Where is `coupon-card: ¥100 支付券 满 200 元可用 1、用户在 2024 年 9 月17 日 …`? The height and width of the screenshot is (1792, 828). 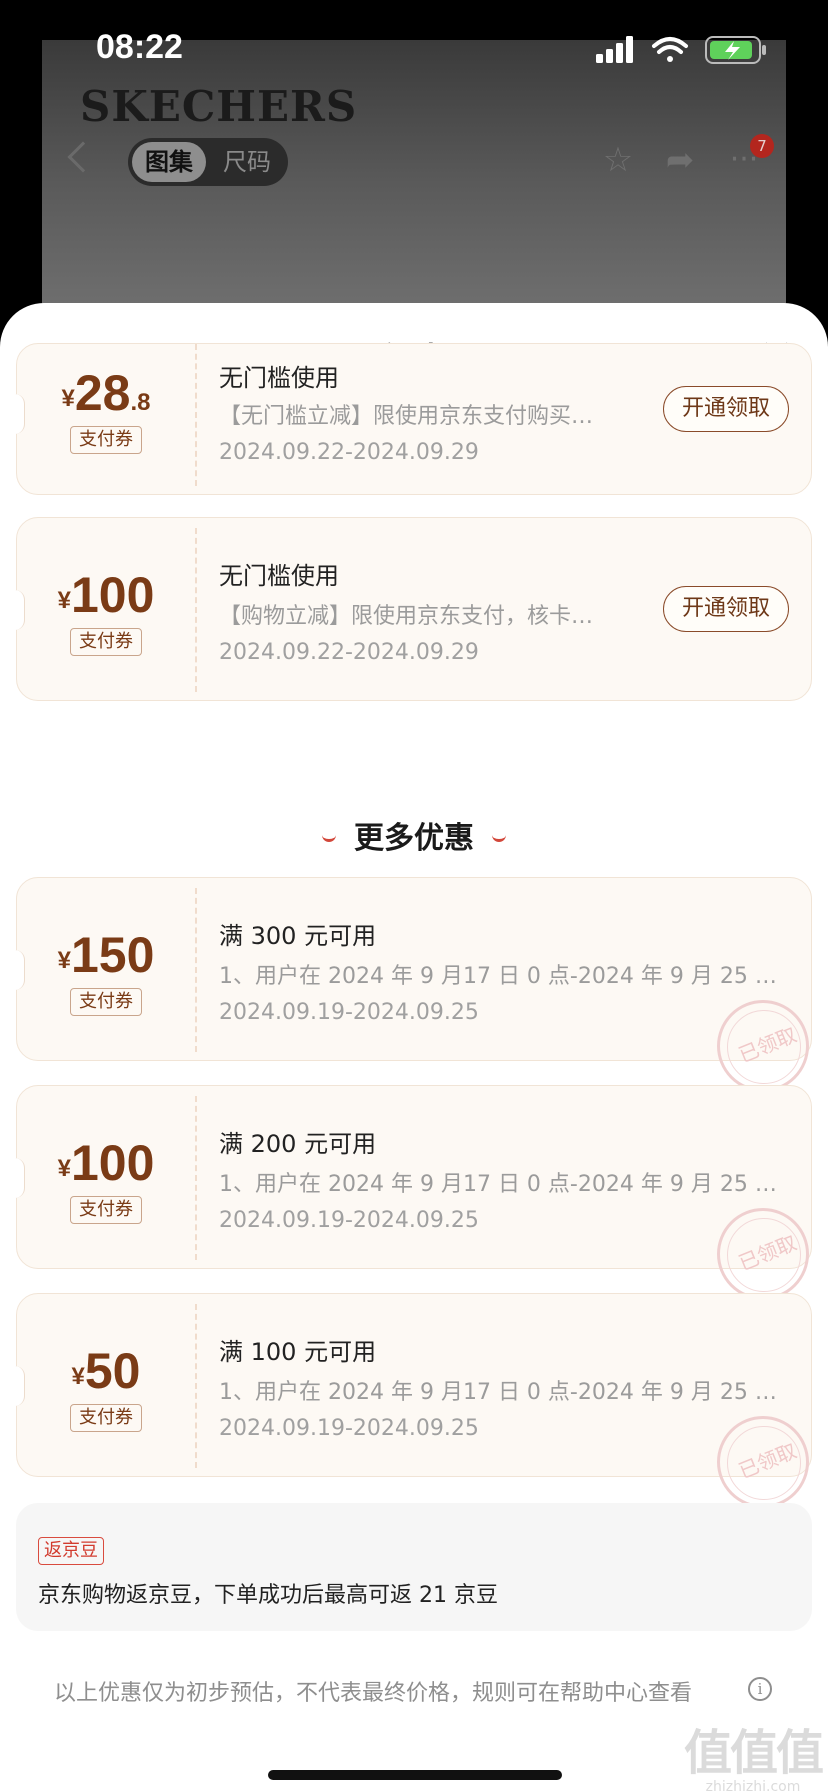 coupon-card: ¥100 支付券 满 200 元可用 1、用户在 2024 年 9 月17 日 … is located at coordinates (413, 1192).